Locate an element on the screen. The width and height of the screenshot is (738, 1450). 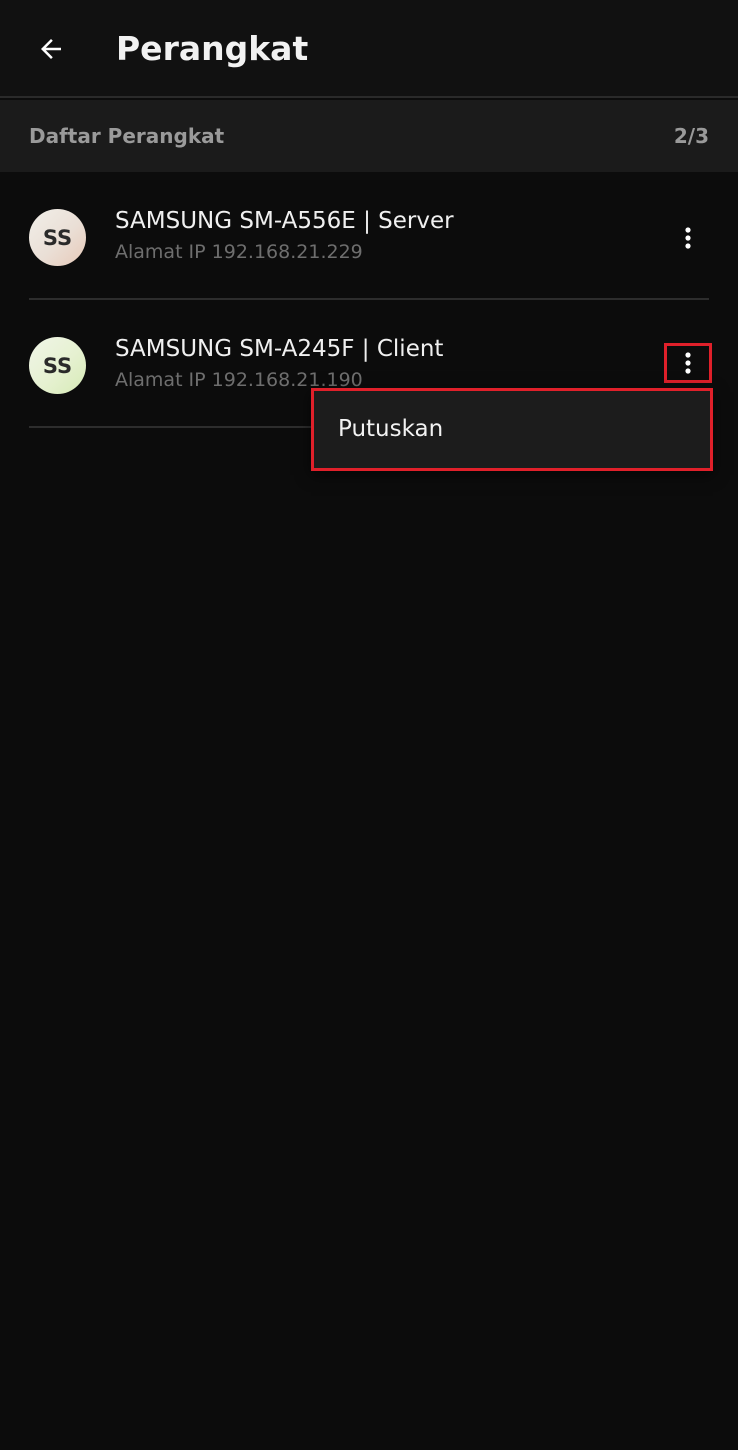
arrow-left-icon is located at coordinates (51, 49).